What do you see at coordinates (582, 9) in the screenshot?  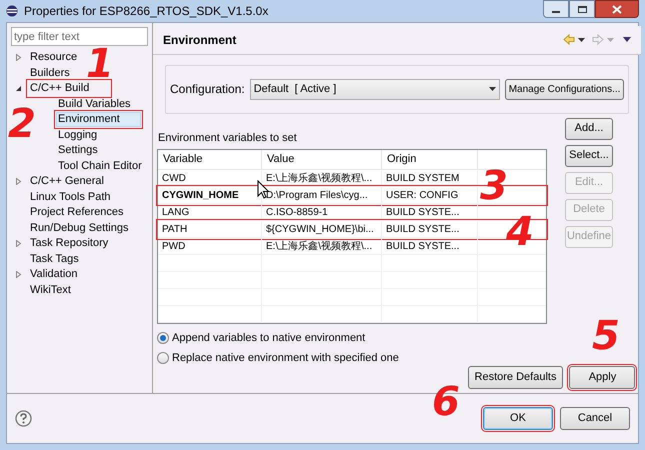 I see `maximize-button` at bounding box center [582, 9].